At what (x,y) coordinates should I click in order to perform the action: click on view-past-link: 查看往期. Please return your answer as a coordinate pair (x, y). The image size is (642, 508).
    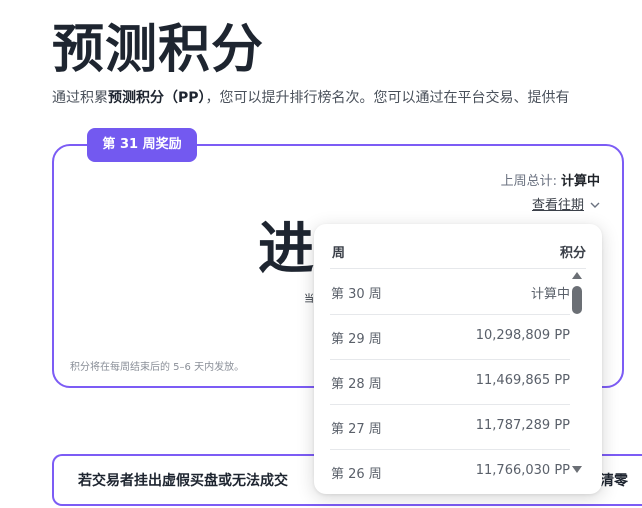
    Looking at the image, I should click on (566, 203).